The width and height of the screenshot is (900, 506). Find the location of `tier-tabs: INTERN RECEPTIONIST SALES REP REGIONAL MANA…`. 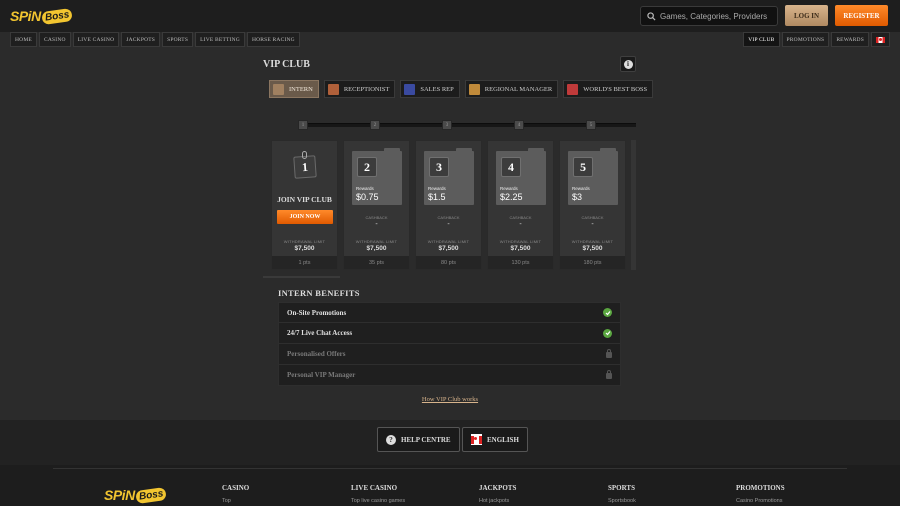

tier-tabs: INTERN RECEPTIONIST SALES REP REGIONAL MANA… is located at coordinates (461, 89).